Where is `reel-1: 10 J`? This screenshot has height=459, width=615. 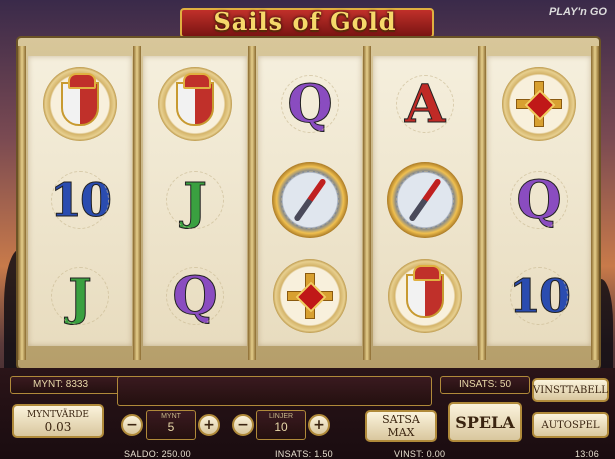 reel-1: 10 J is located at coordinates (80, 201).